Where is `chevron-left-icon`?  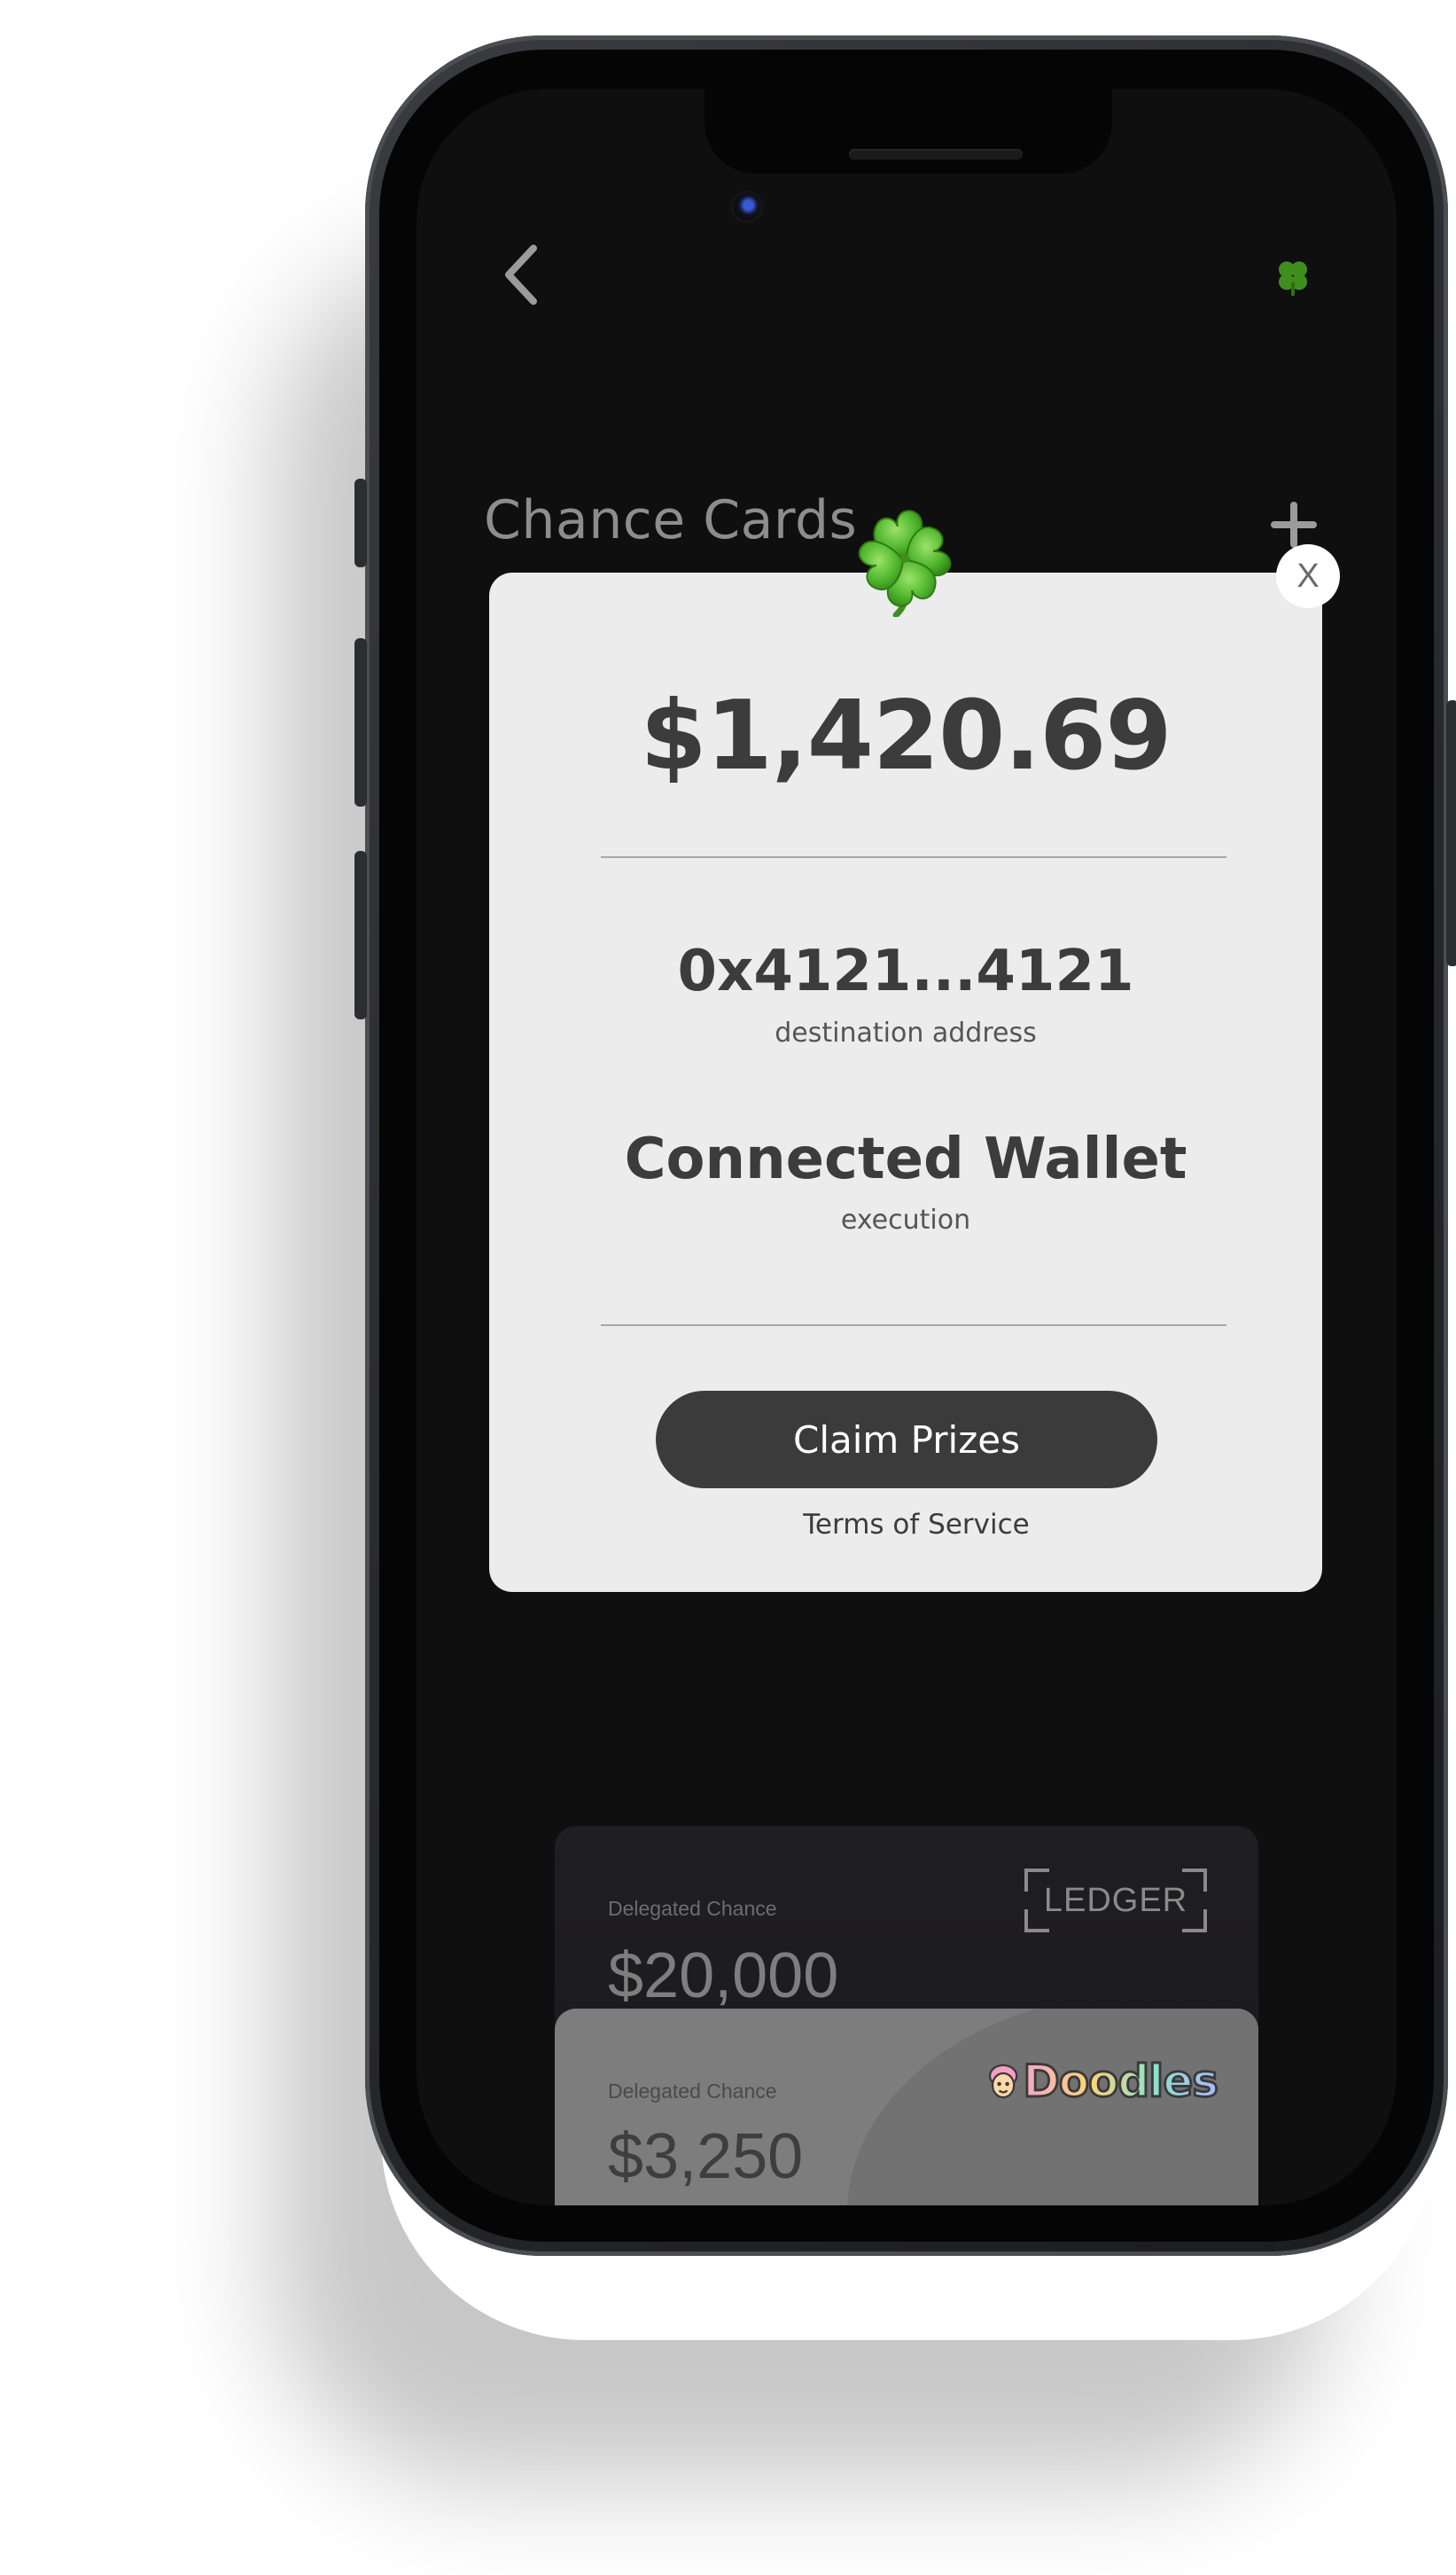 chevron-left-icon is located at coordinates (521, 275).